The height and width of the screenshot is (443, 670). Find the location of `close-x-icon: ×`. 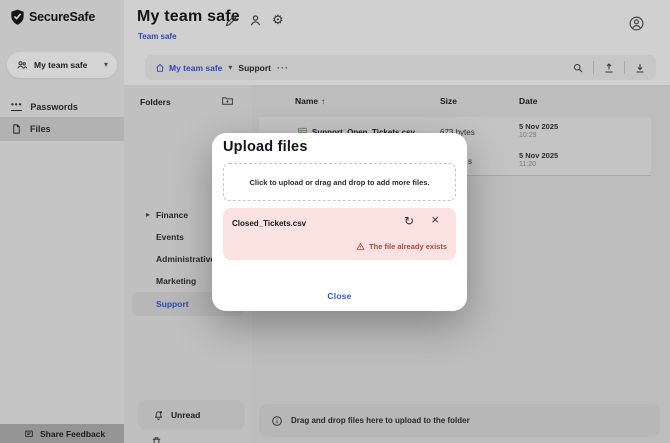

close-x-icon: × is located at coordinates (435, 219).